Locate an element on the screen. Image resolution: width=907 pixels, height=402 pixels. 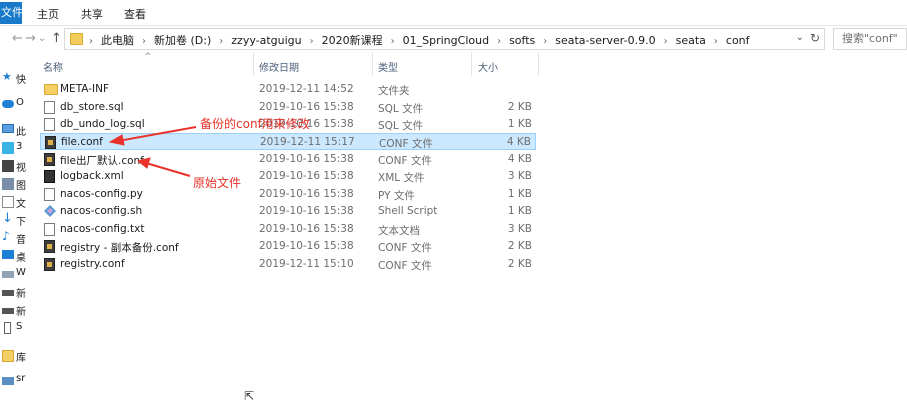
refresh-icon: ↻ is located at coordinates (815, 38).